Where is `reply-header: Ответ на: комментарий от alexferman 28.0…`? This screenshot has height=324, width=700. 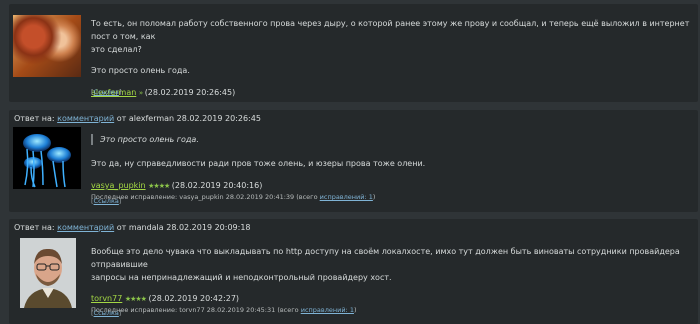 reply-header: Ответ на: комментарий от alexferman 28.0… is located at coordinates (137, 118).